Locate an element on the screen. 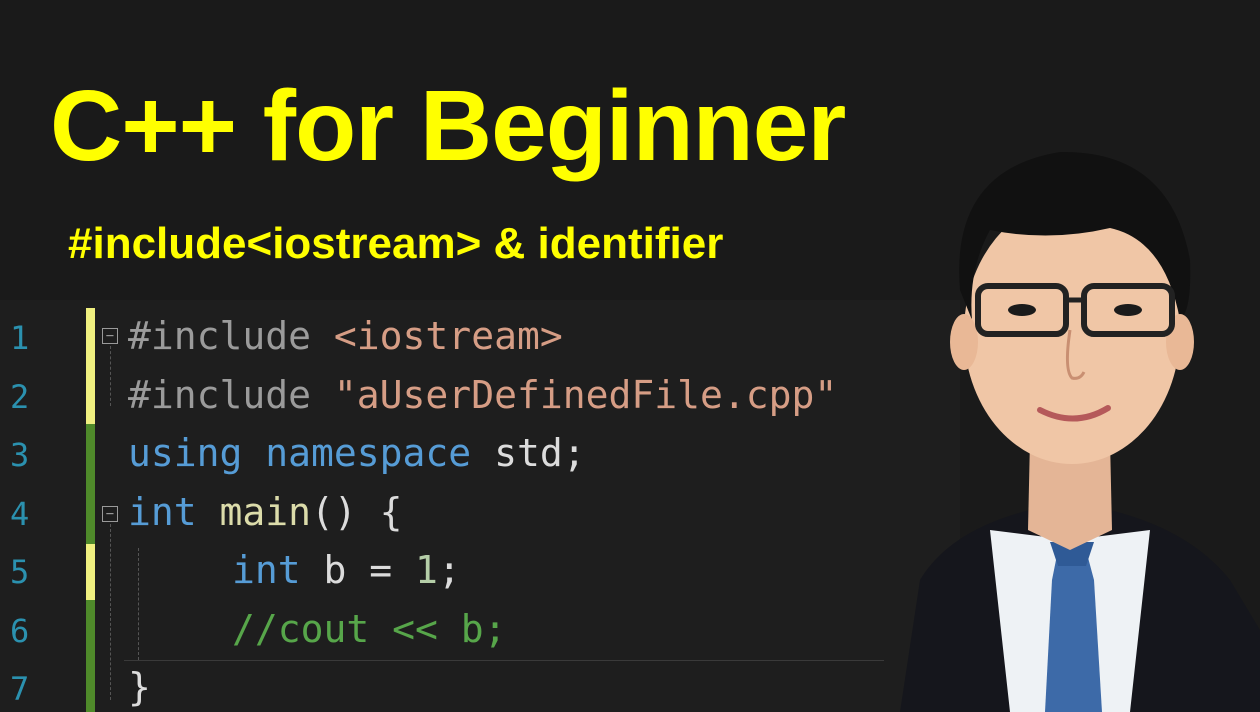 Image resolution: width=1260 pixels, height=712 pixels. change-indicator-unsaved is located at coordinates (90, 572).